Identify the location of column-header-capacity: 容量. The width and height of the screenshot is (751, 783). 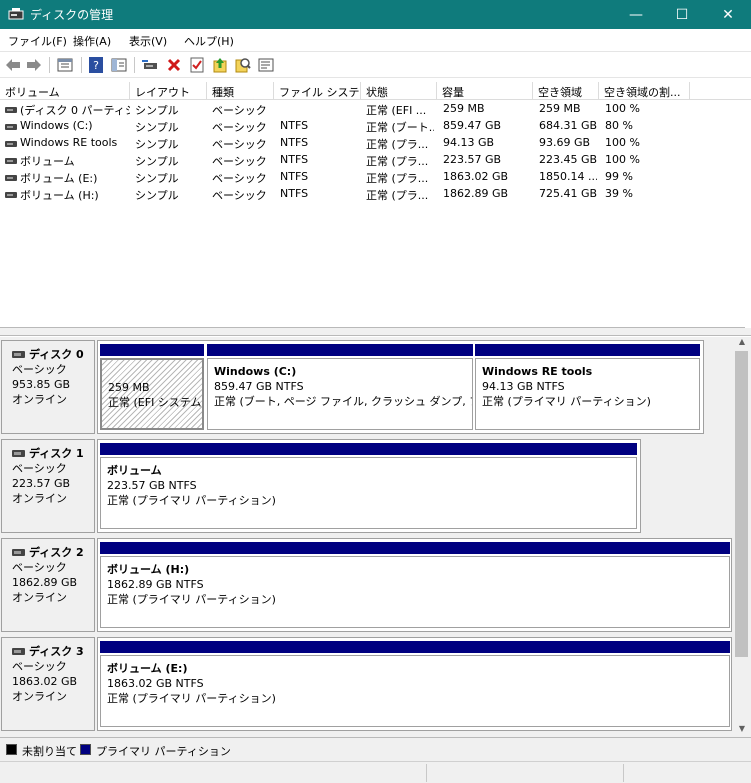
(485, 91).